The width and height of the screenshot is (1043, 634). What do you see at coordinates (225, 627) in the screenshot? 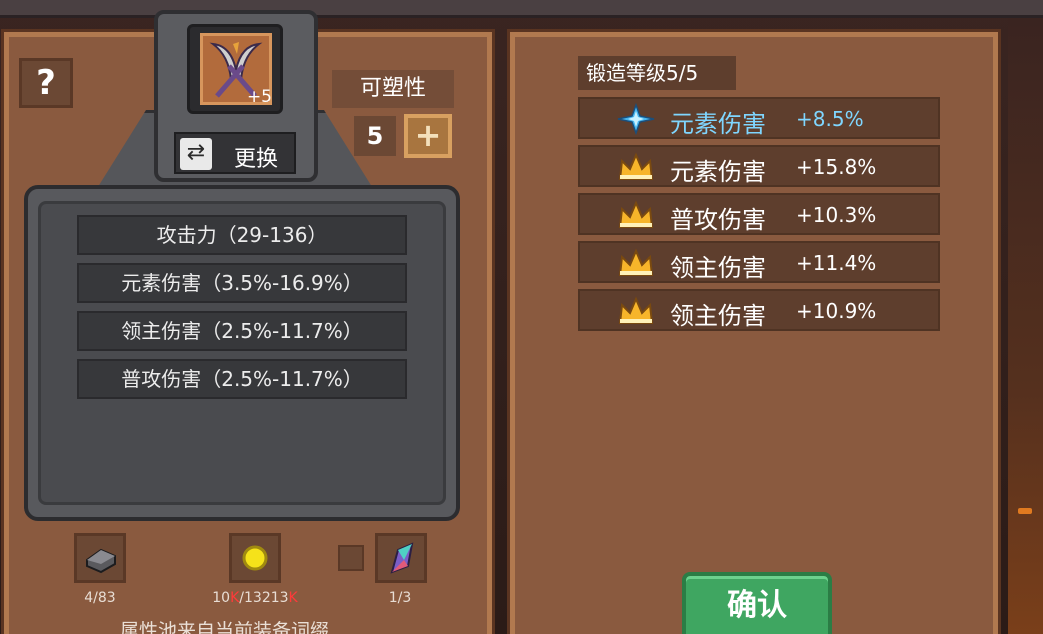
I see `attribute-pool-note: 属性池来自当前装备词缀` at bounding box center [225, 627].